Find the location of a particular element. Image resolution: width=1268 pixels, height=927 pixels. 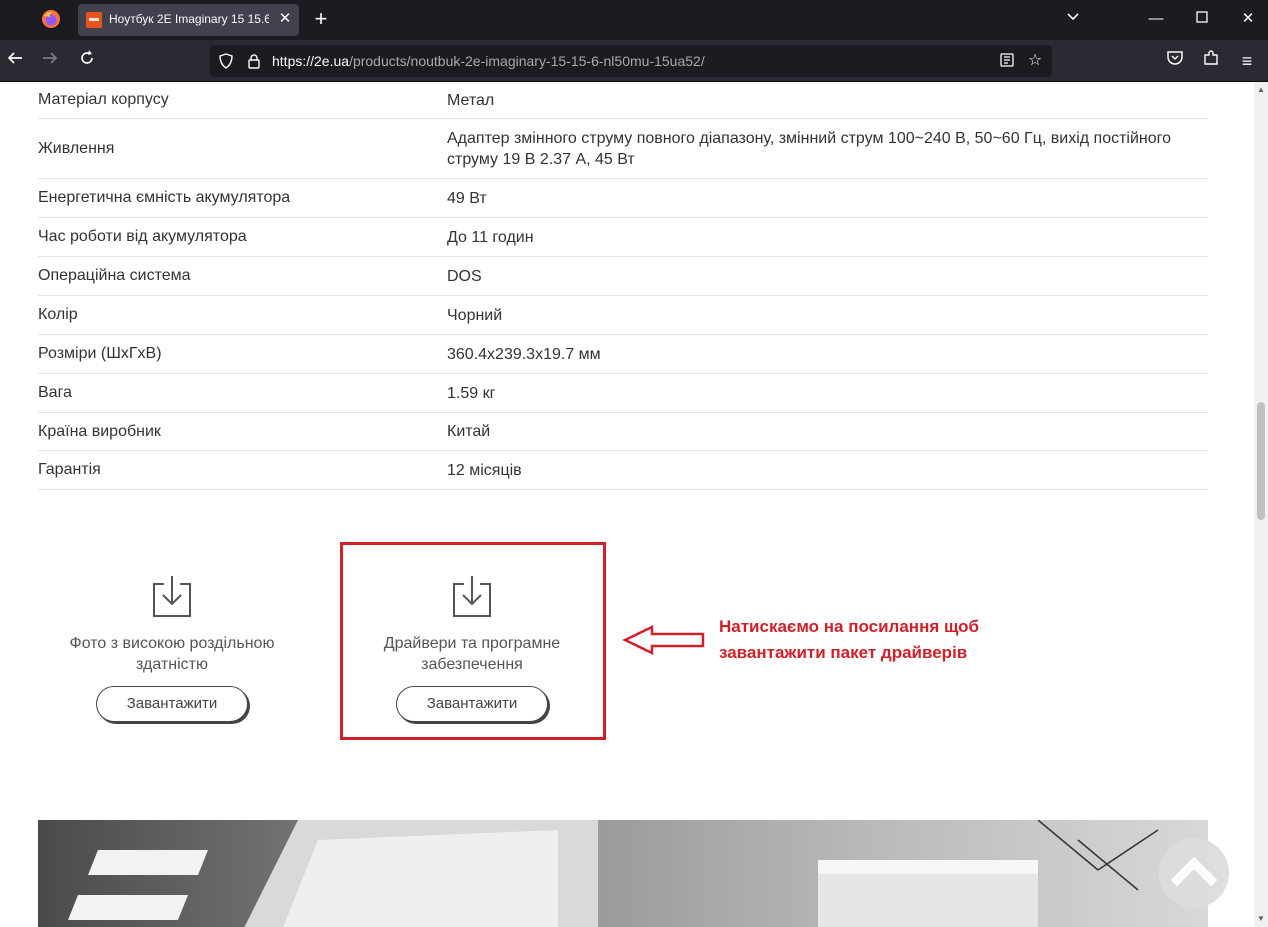

page-scrollbar: ▲ ▼ is located at coordinates (1261, 504).